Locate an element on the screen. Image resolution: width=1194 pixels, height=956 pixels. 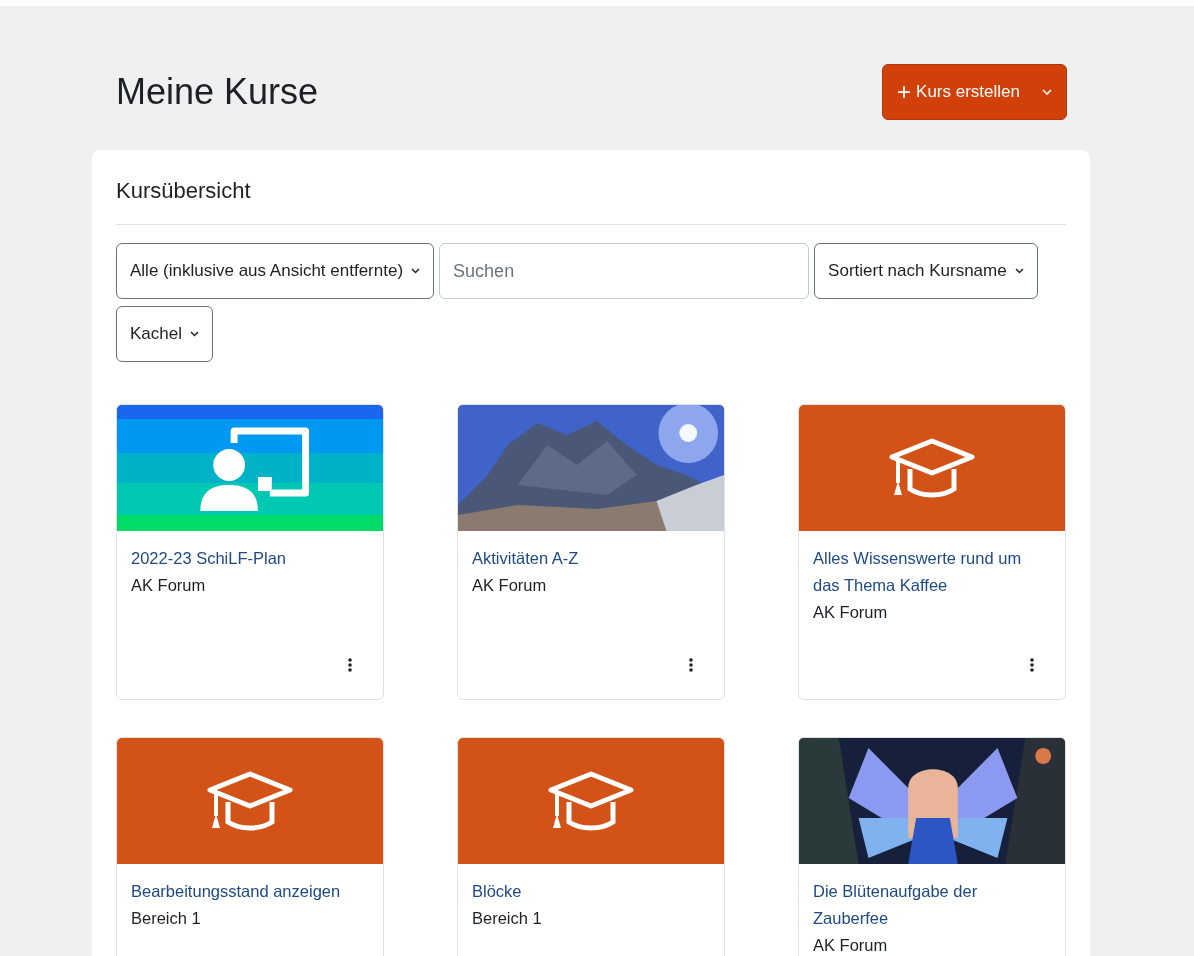
search-field: Suchen is located at coordinates (624, 271).